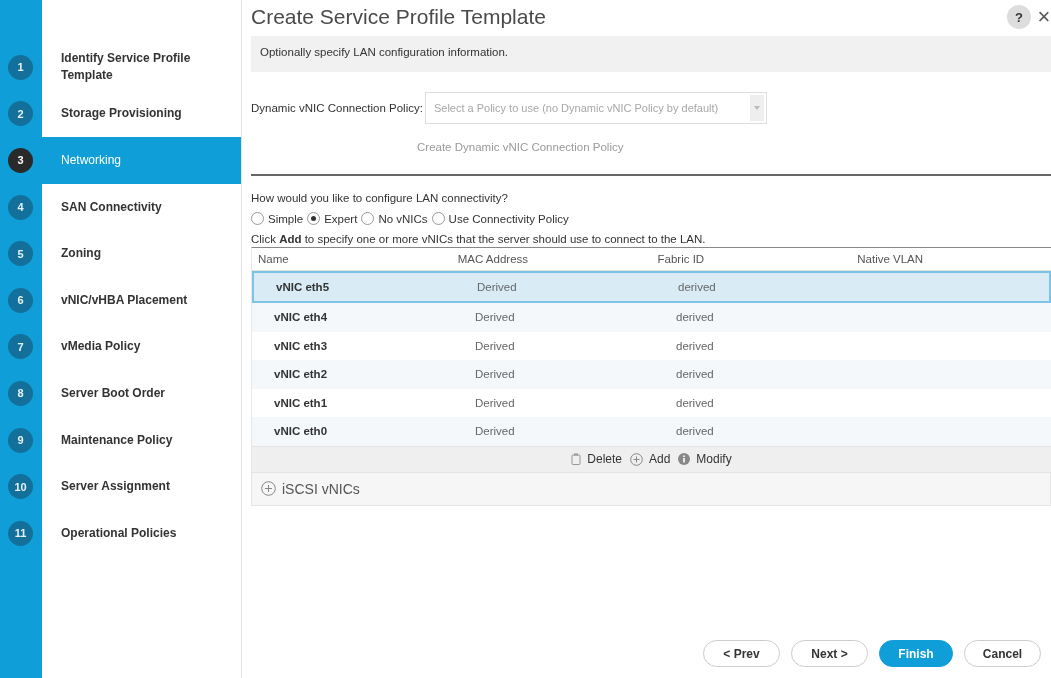  What do you see at coordinates (136, 347) in the screenshot?
I see `step-item: vMedia Policy` at bounding box center [136, 347].